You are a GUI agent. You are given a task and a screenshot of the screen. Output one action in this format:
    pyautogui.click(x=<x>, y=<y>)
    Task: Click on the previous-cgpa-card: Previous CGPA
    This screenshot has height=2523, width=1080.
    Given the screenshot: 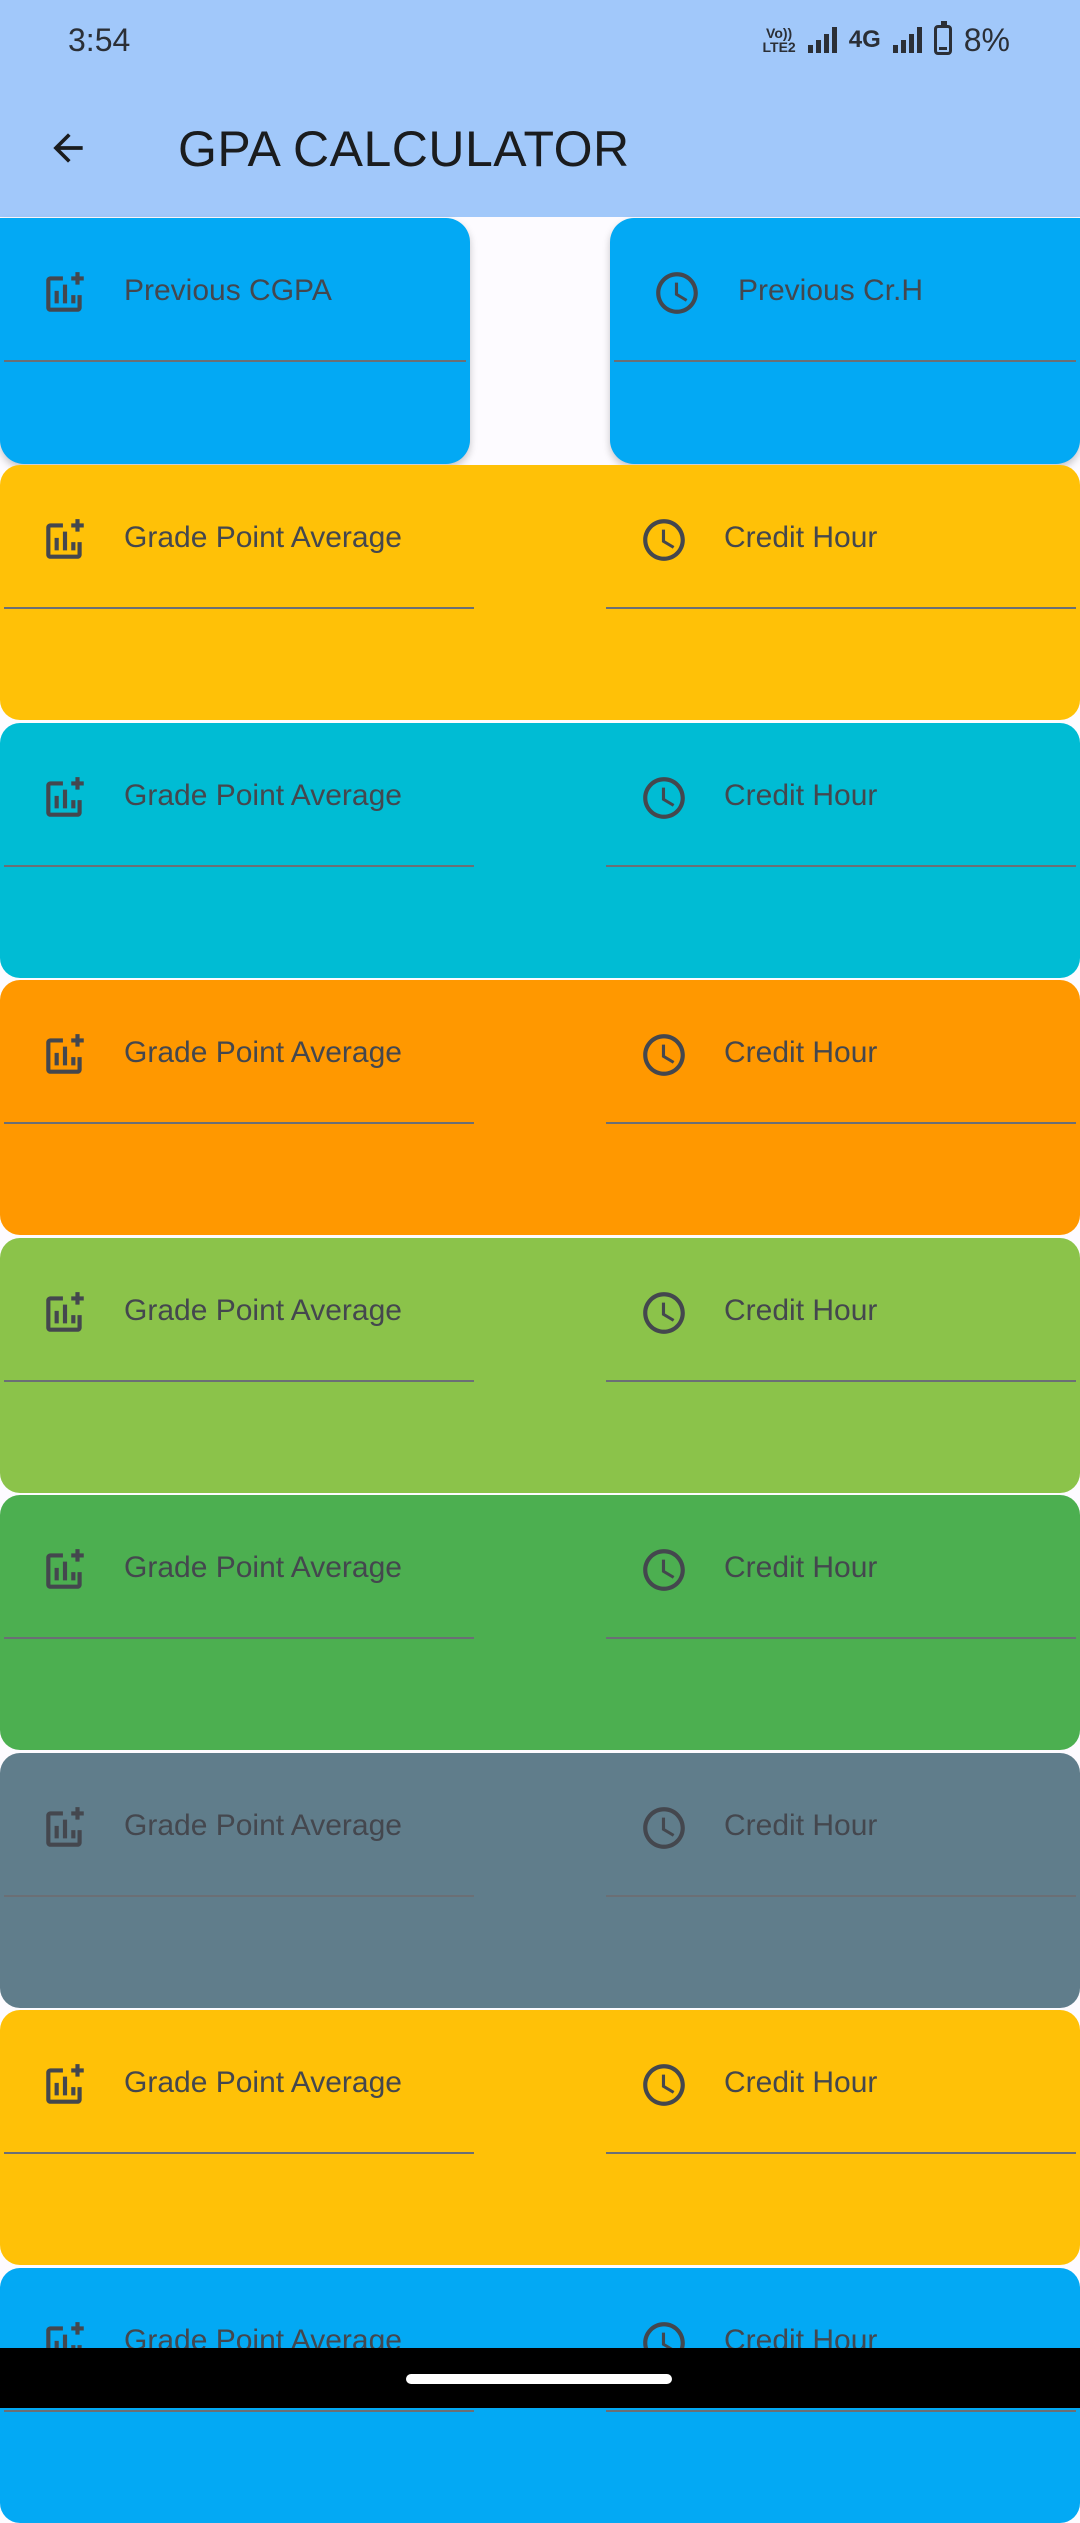 What is the action you would take?
    pyautogui.click(x=235, y=341)
    